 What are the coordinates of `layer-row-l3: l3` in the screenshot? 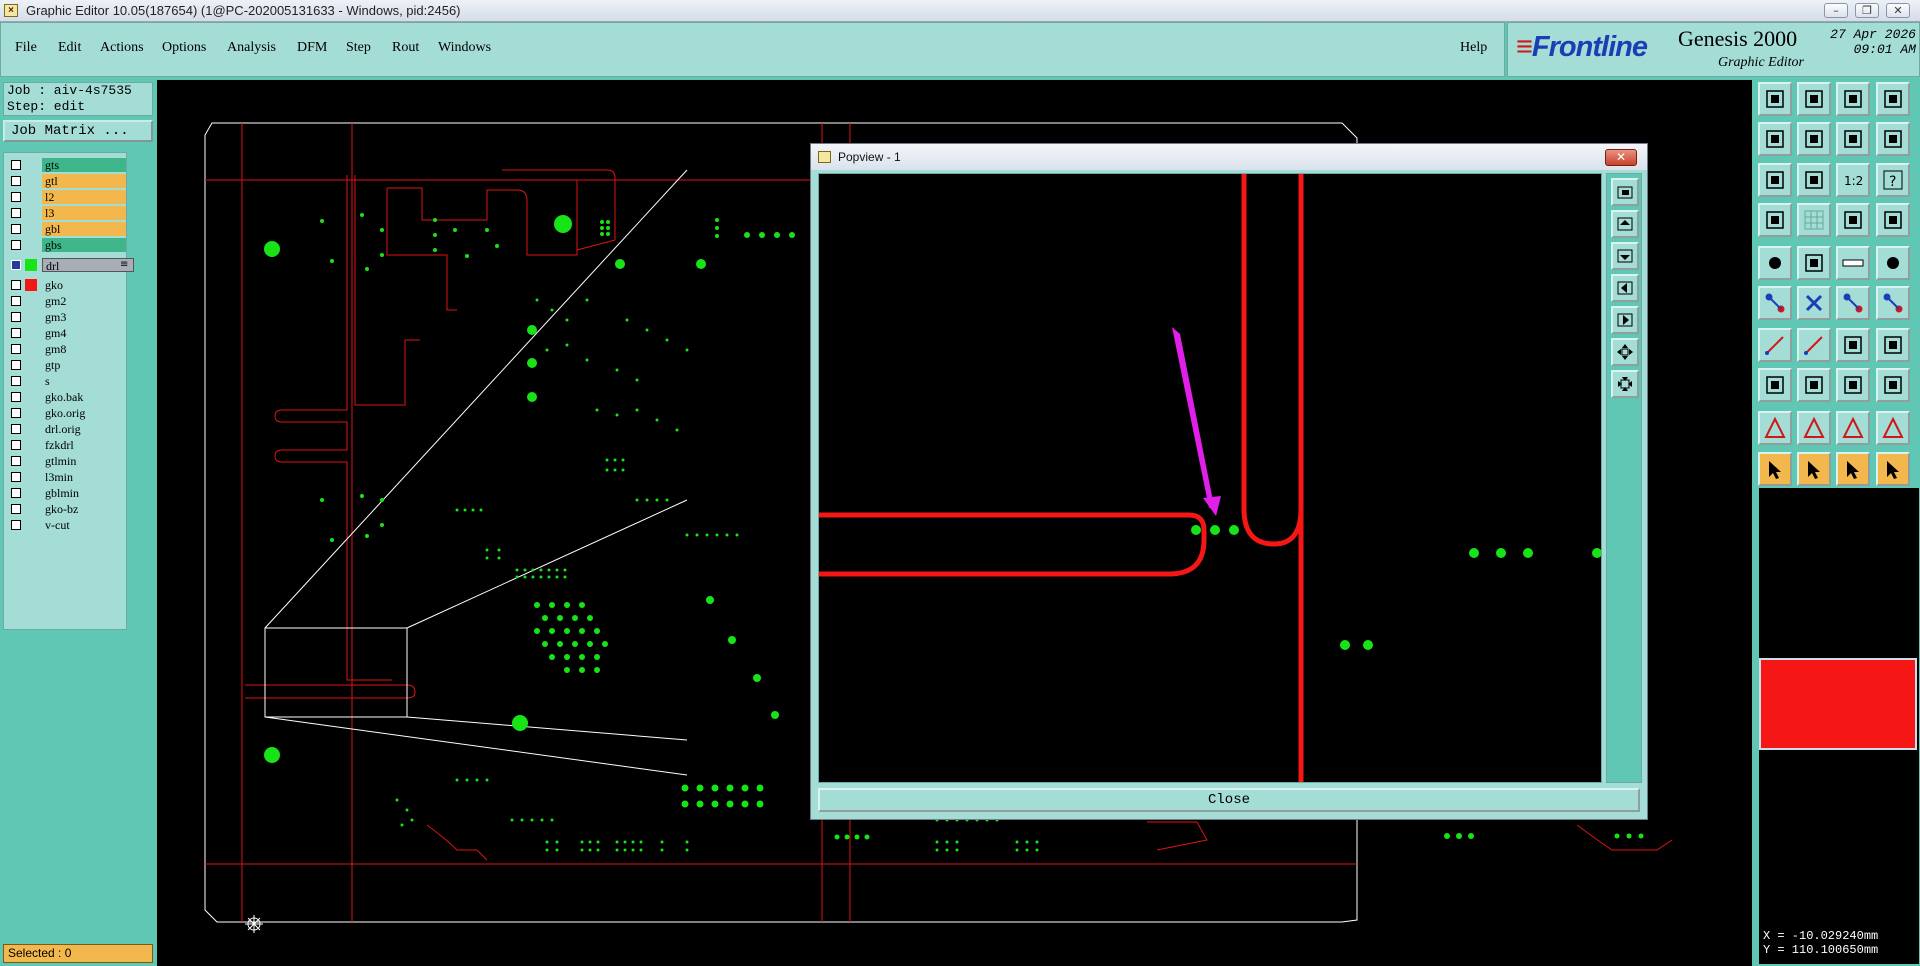 It's located at (67, 213).